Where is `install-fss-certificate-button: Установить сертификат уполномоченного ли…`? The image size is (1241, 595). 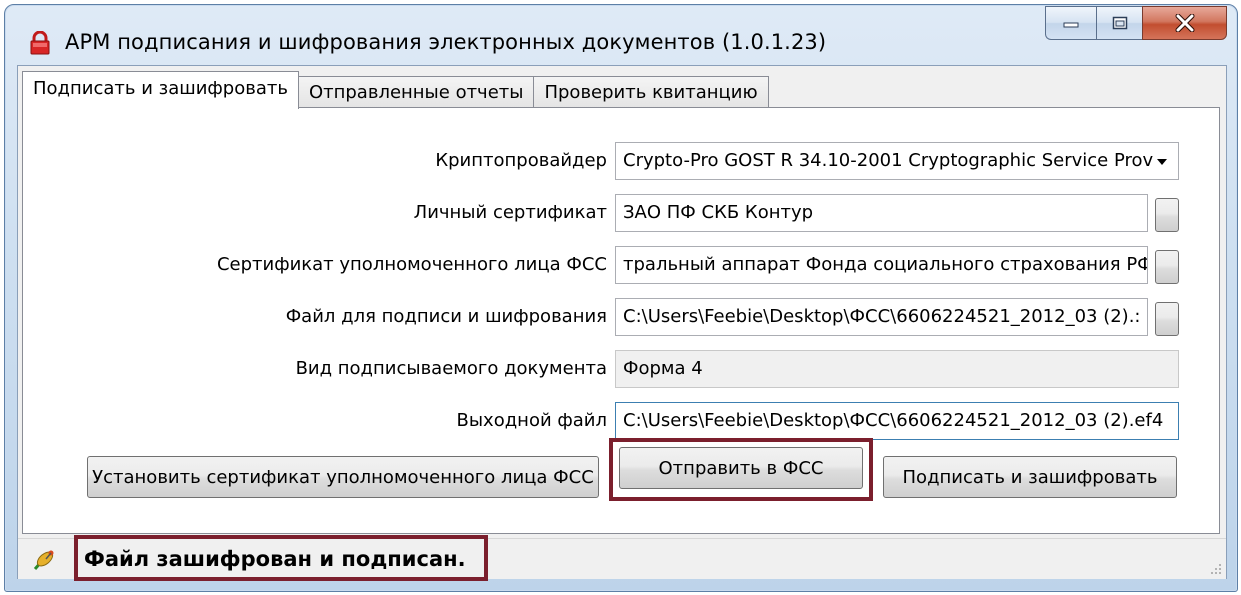
install-fss-certificate-button: Установить сертификат уполномоченного ли… is located at coordinates (343, 477).